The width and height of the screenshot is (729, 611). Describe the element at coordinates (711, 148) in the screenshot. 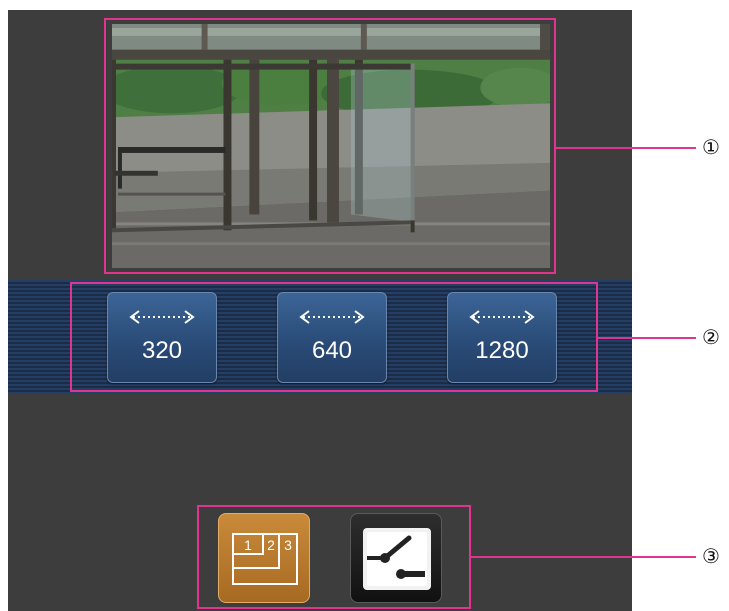

I see `callout-number: ①` at that location.